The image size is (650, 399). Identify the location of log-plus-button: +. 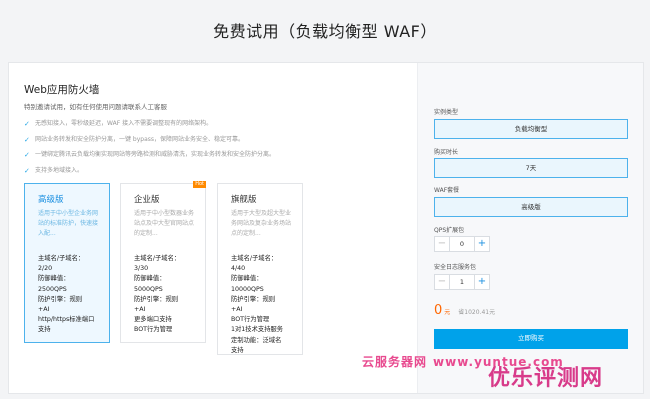
(482, 282).